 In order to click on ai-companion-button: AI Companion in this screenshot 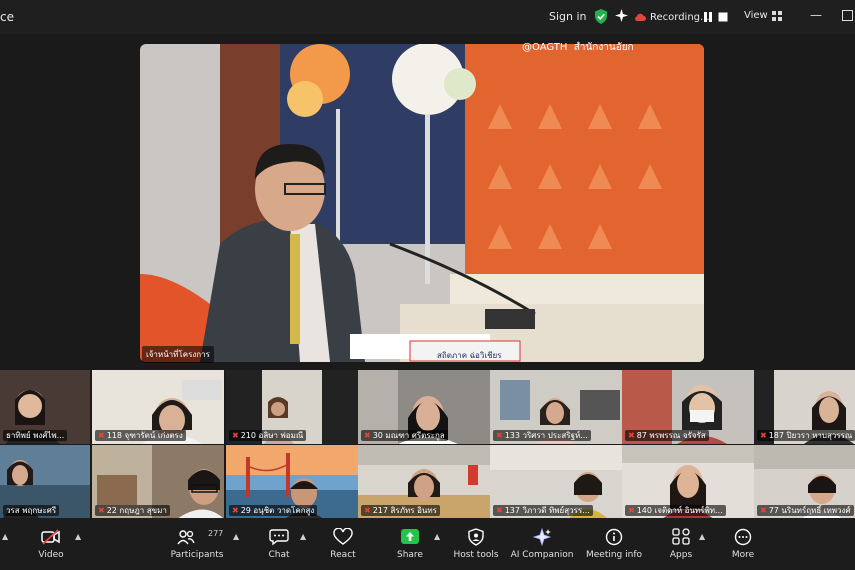, I will do `click(542, 544)`.